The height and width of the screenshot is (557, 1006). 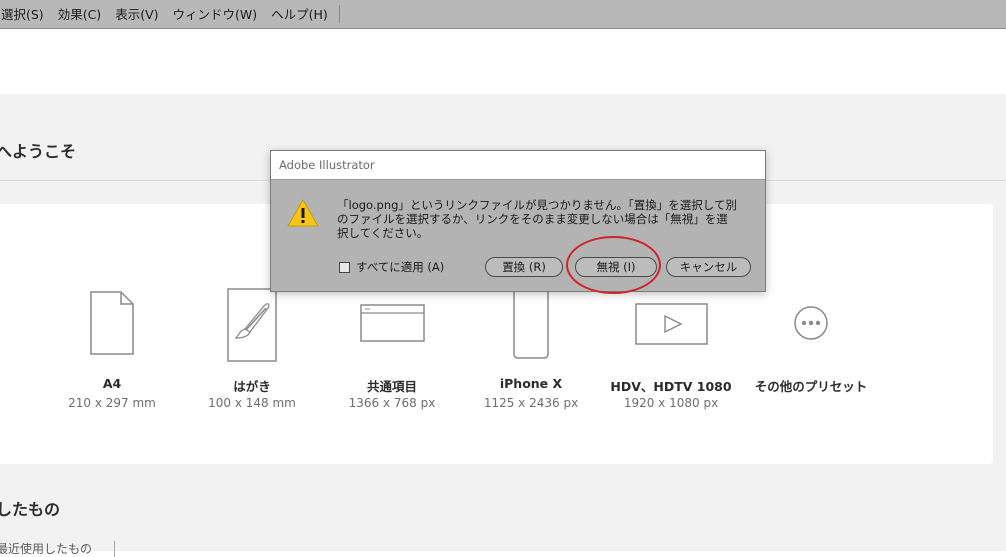 I want to click on preset-name: iPhone X, so click(x=531, y=383).